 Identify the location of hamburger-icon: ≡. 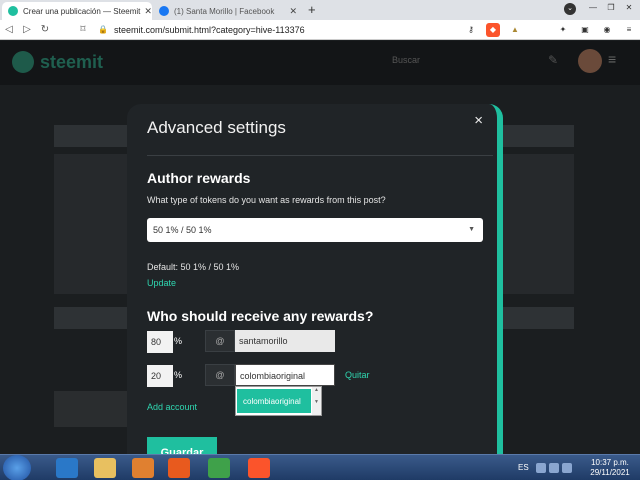
(612, 59).